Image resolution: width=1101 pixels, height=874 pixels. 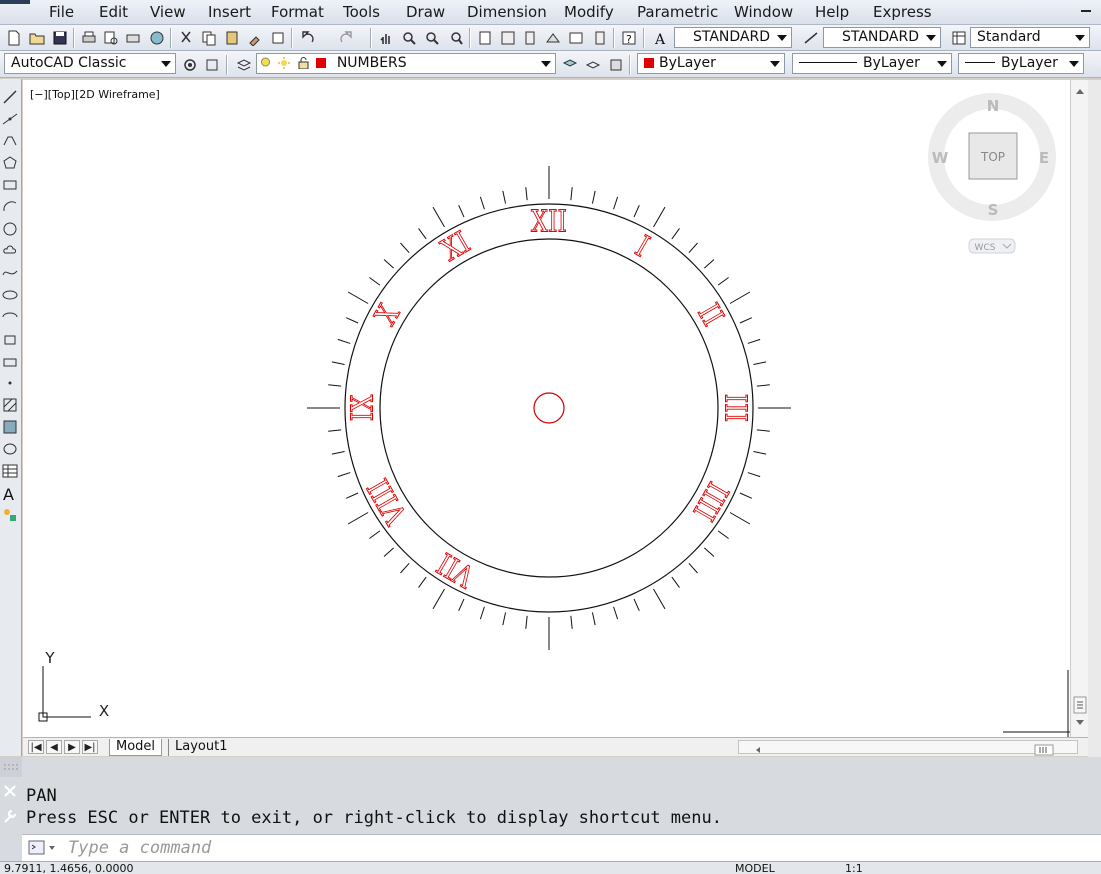 What do you see at coordinates (59, 37) in the screenshot?
I see `save-icon` at bounding box center [59, 37].